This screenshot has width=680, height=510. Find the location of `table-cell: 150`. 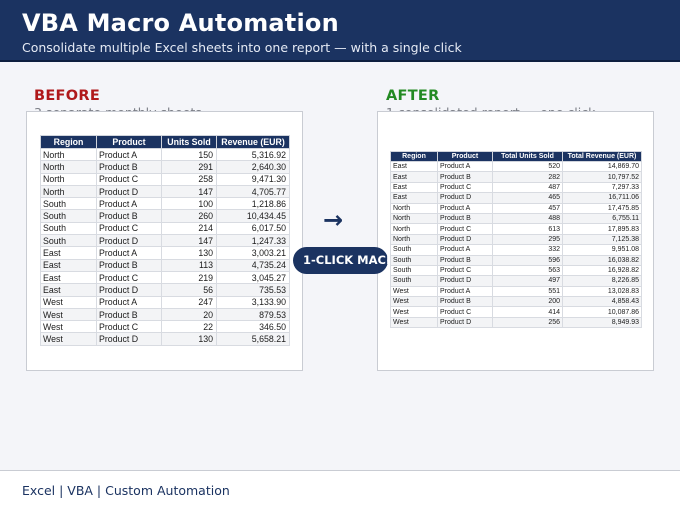

table-cell: 150 is located at coordinates (189, 154).